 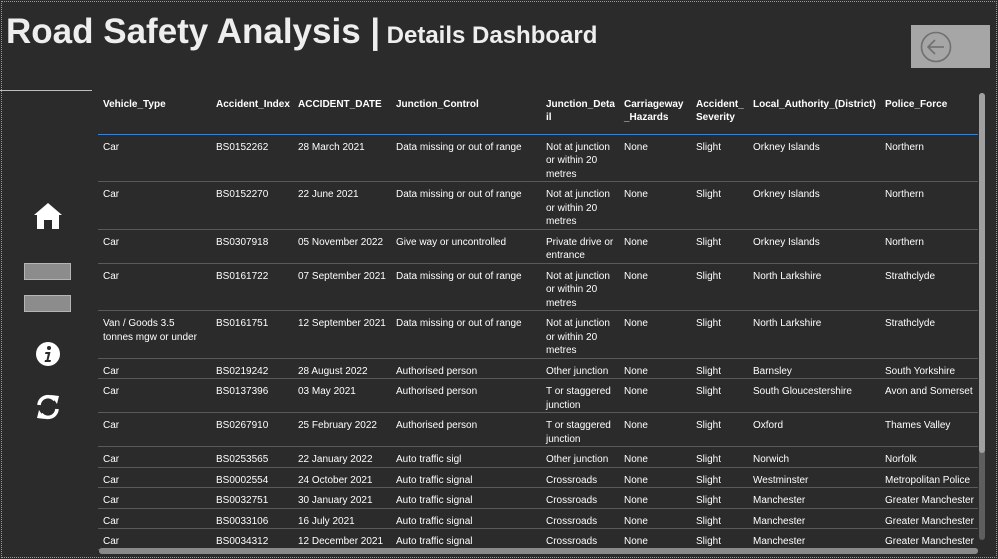 What do you see at coordinates (252, 158) in the screenshot?
I see `table-cell: BS0152262` at bounding box center [252, 158].